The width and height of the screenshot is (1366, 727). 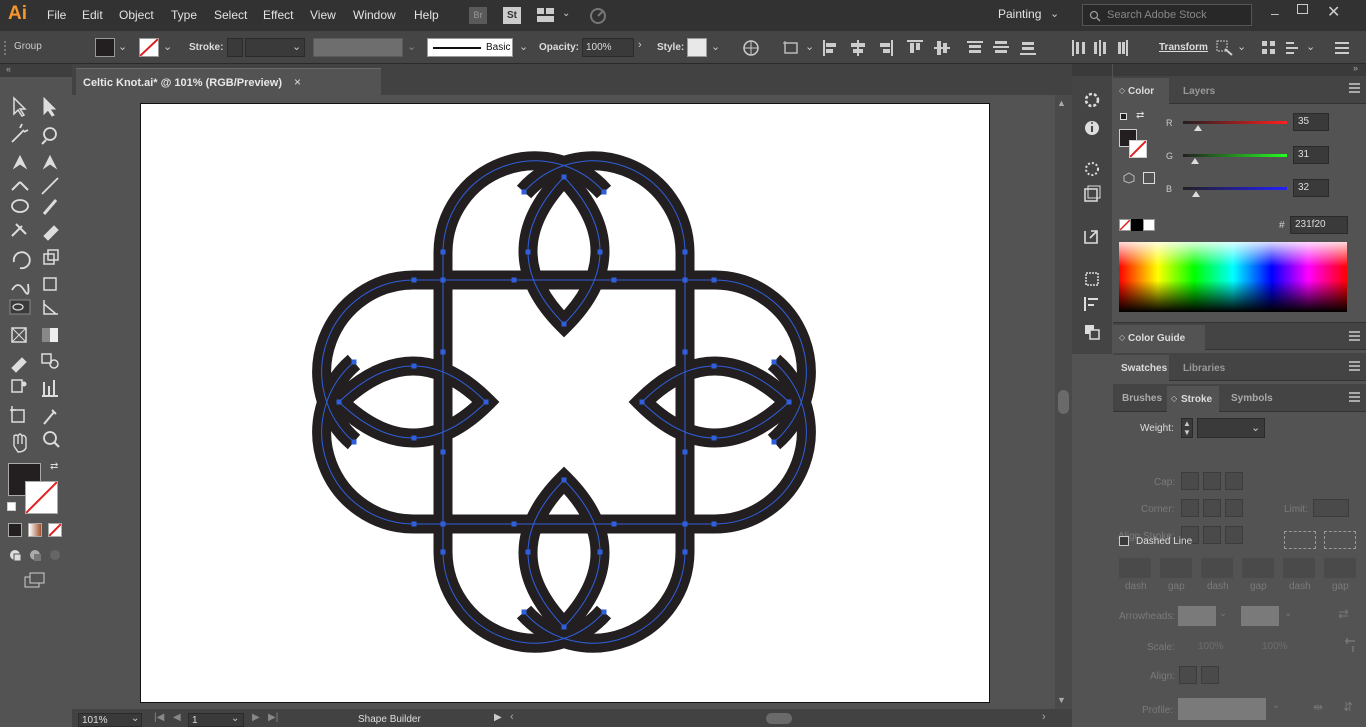 What do you see at coordinates (1355, 88) in the screenshot?
I see `color-panel-menu-icon` at bounding box center [1355, 88].